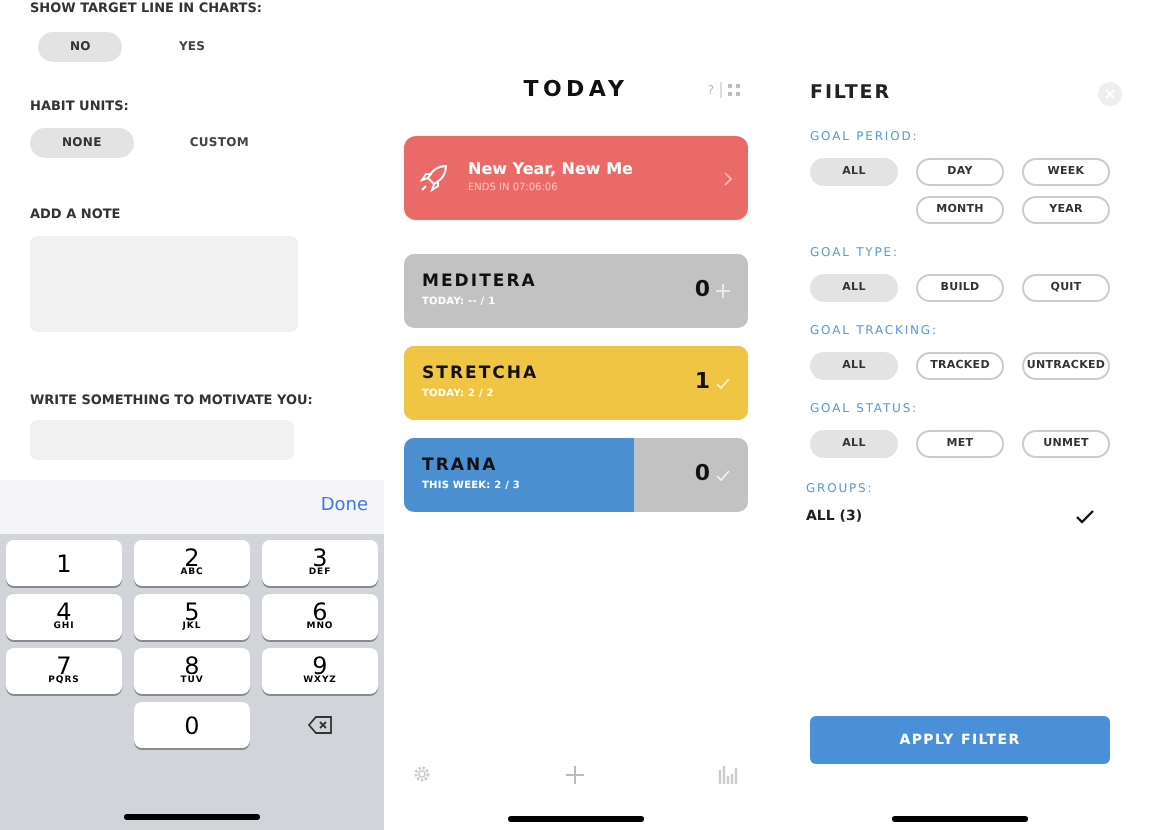 Image resolution: width=1152 pixels, height=830 pixels. Describe the element at coordinates (723, 291) in the screenshot. I see `plus-icon` at that location.